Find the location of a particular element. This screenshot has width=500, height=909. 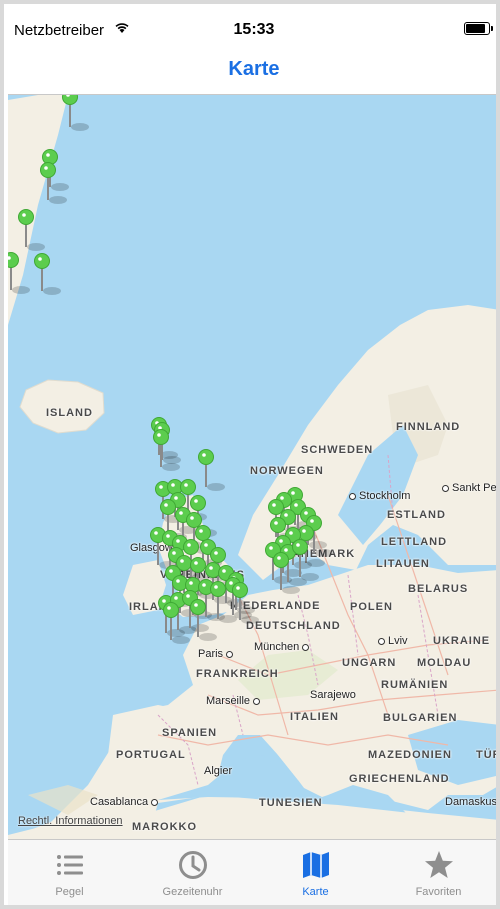

tab-karte: Karte is located at coordinates (315, 872).